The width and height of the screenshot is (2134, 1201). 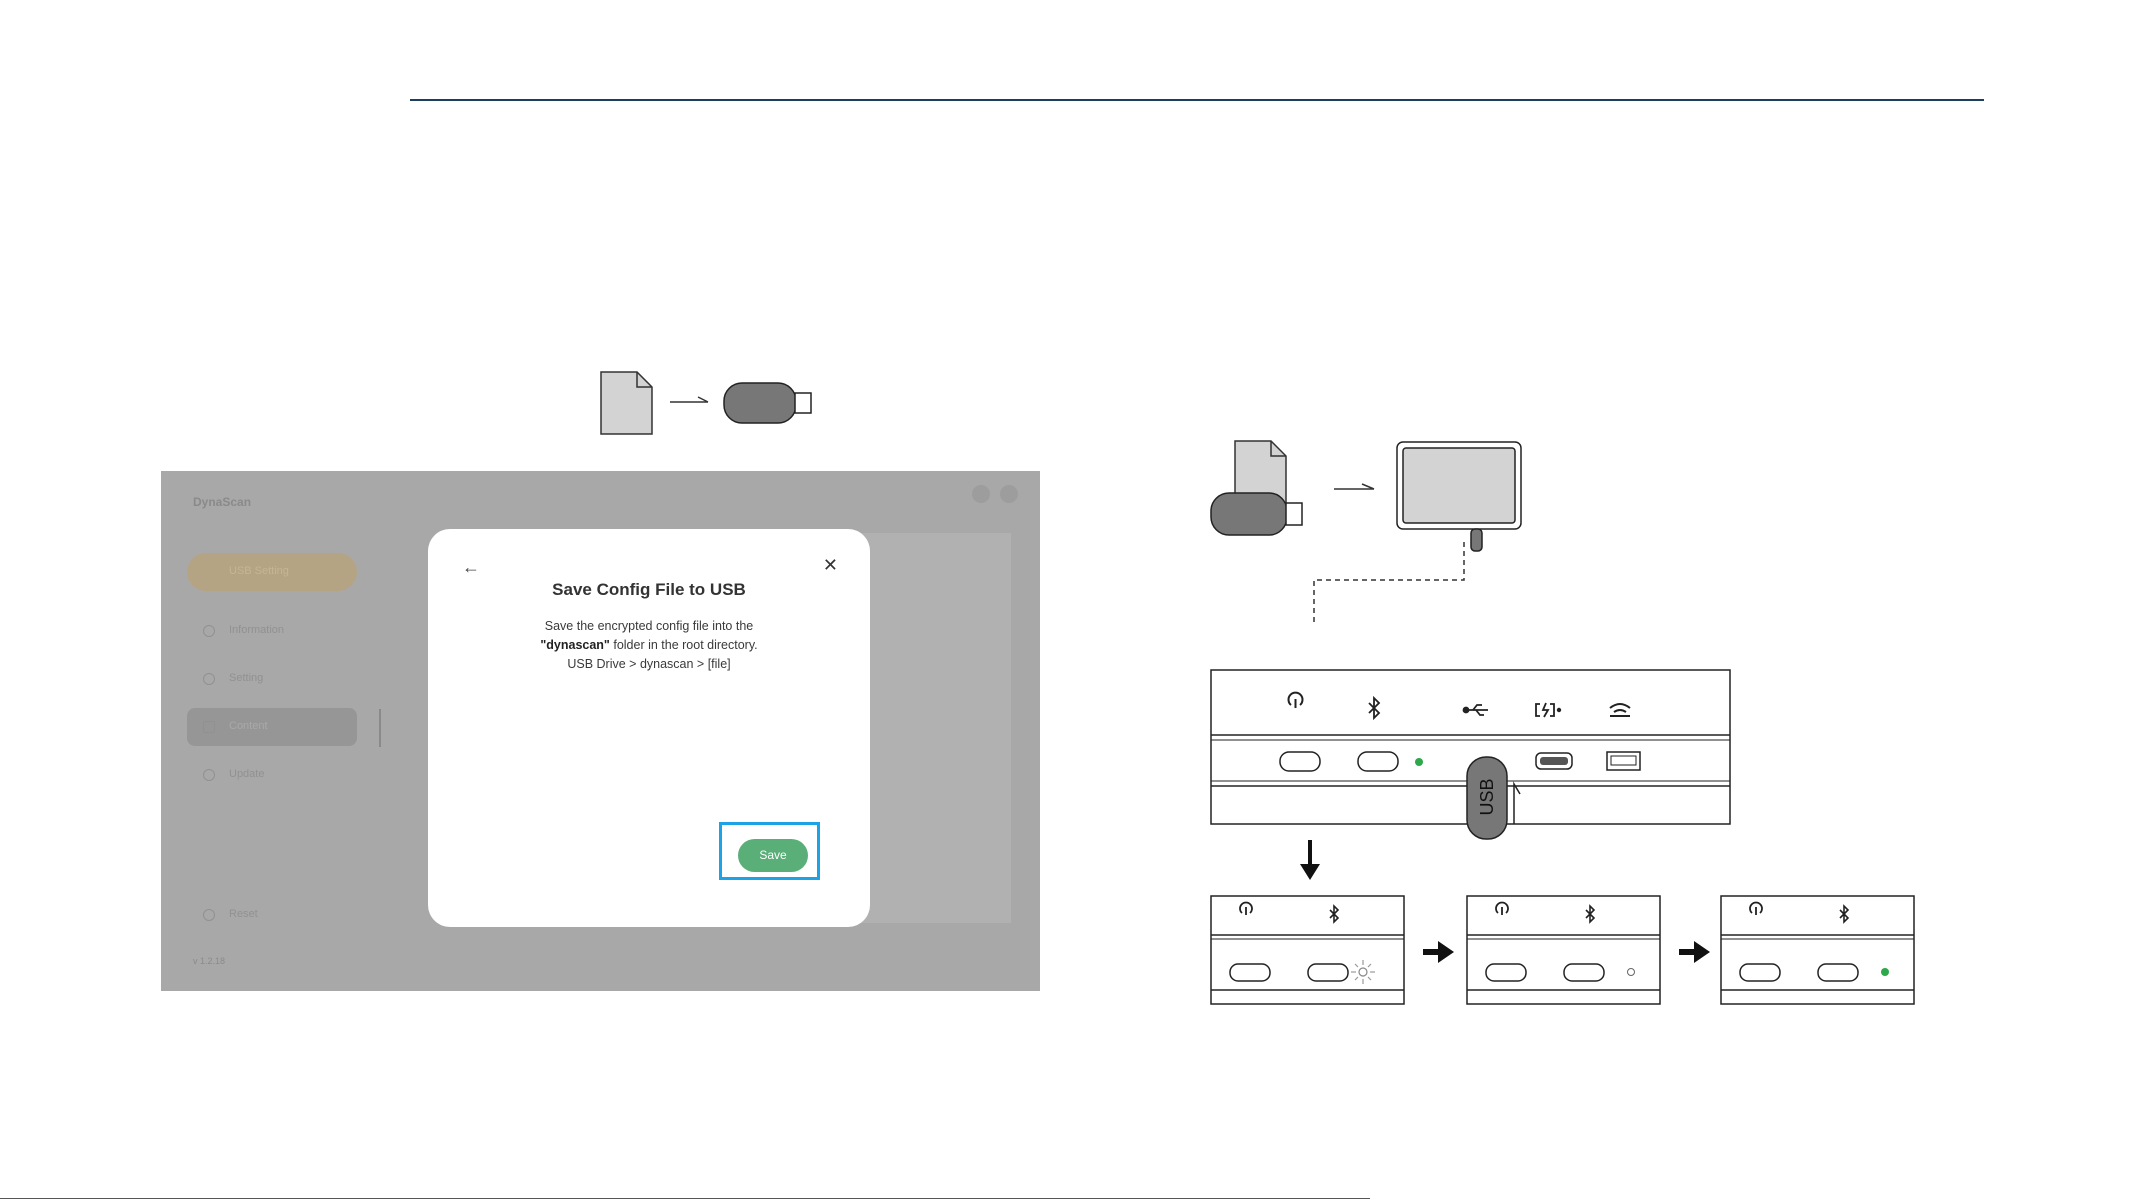 I want to click on bottom-rule, so click(x=685, y=1198).